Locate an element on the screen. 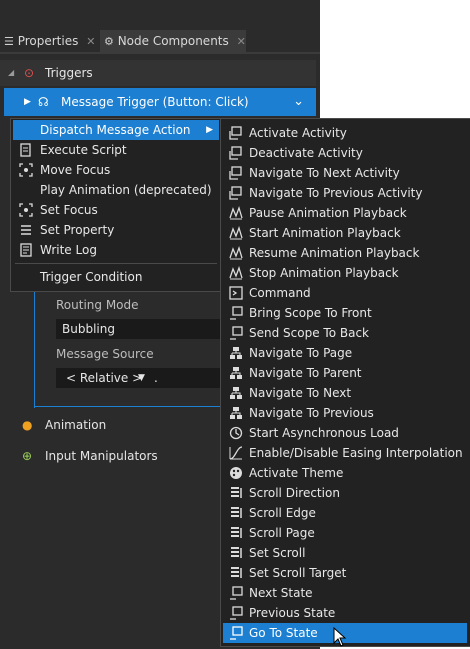 This screenshot has width=470, height=649. submenu-item: Navigate To Next Activity is located at coordinates (345, 173).